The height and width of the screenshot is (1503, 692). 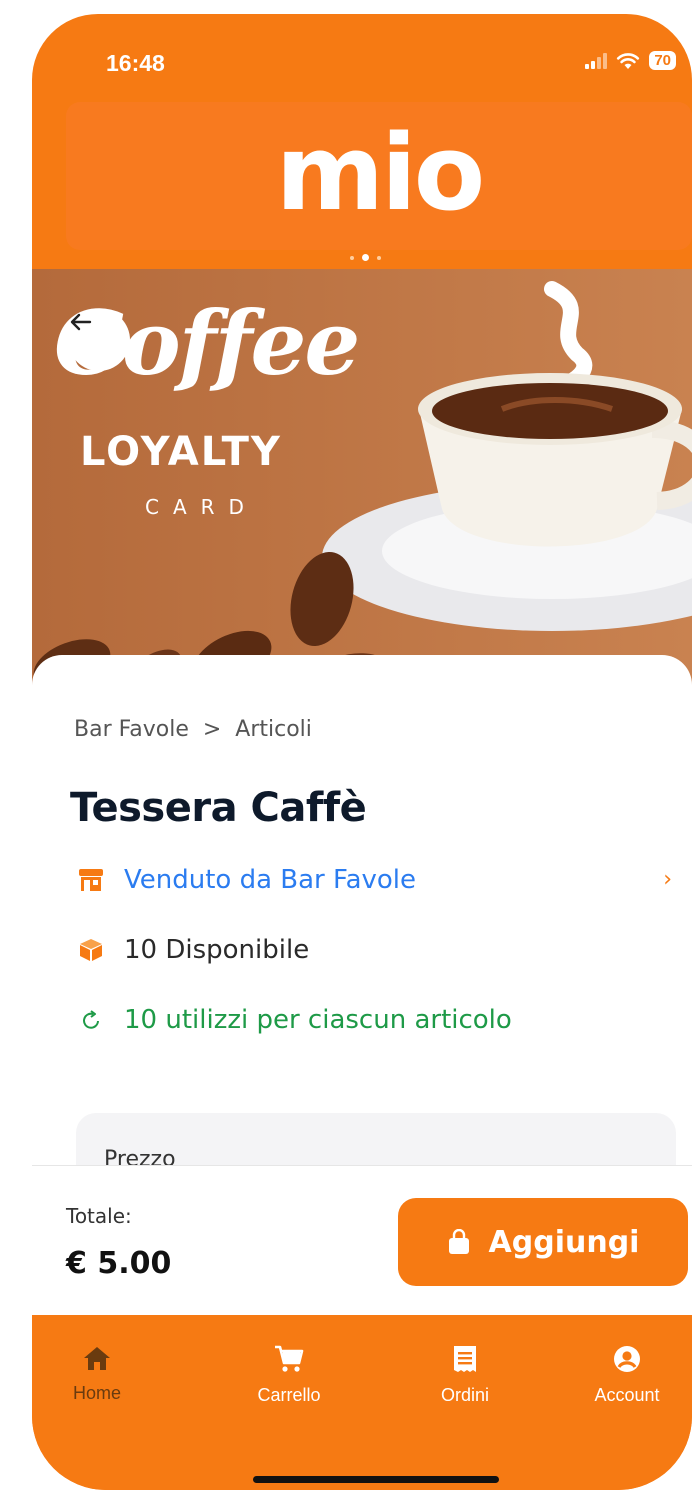 What do you see at coordinates (362, 1240) in the screenshot?
I see `checkout-bar: Totale: € 5.00 Aggiungi` at bounding box center [362, 1240].